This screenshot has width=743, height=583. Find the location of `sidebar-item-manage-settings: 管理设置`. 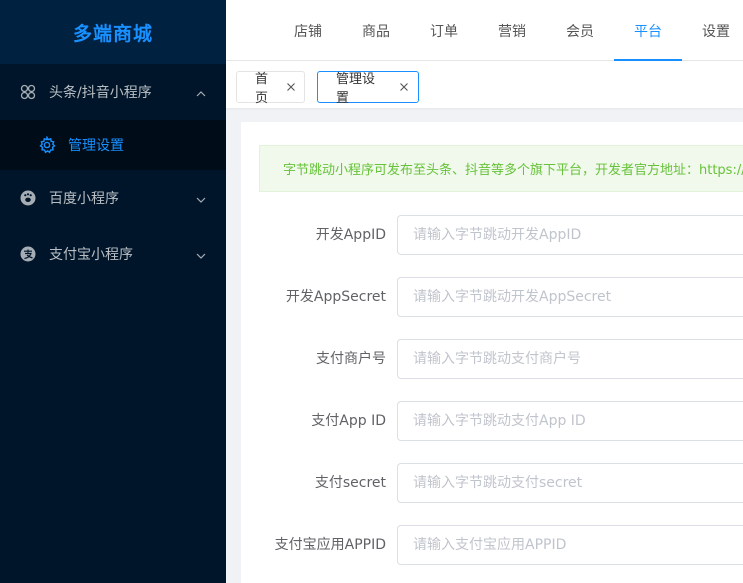

sidebar-item-manage-settings: 管理设置 is located at coordinates (113, 145).